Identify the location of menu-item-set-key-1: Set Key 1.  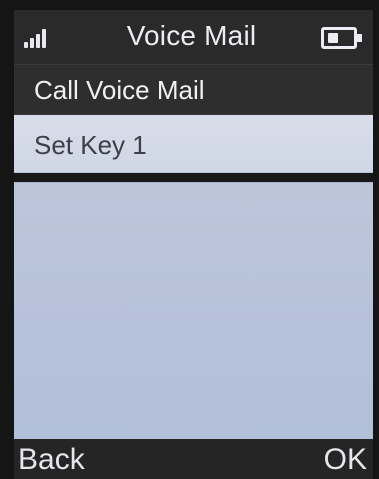
(193, 144).